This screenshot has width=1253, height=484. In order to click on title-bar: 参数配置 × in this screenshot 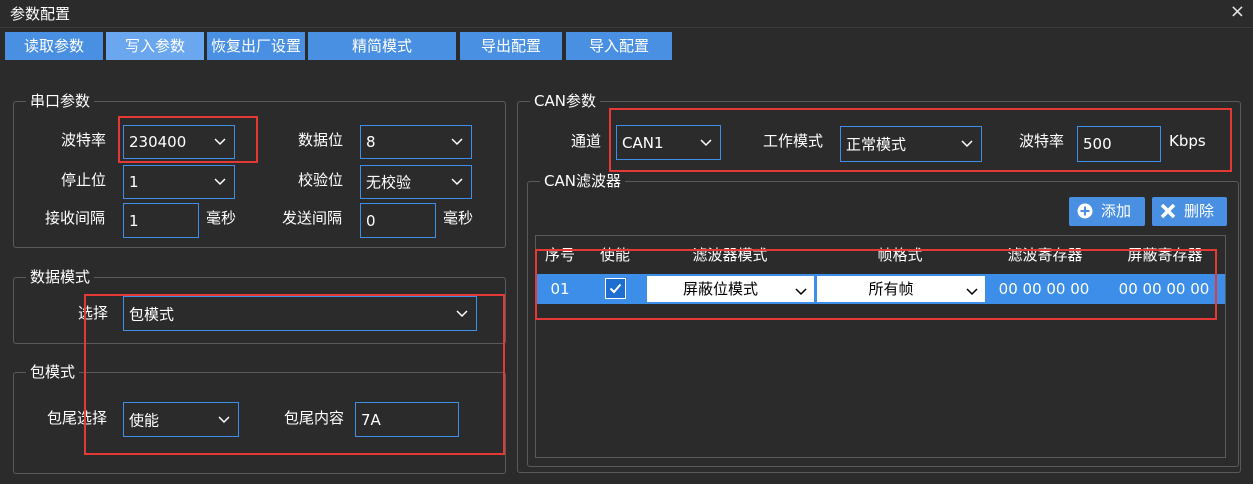, I will do `click(626, 14)`.